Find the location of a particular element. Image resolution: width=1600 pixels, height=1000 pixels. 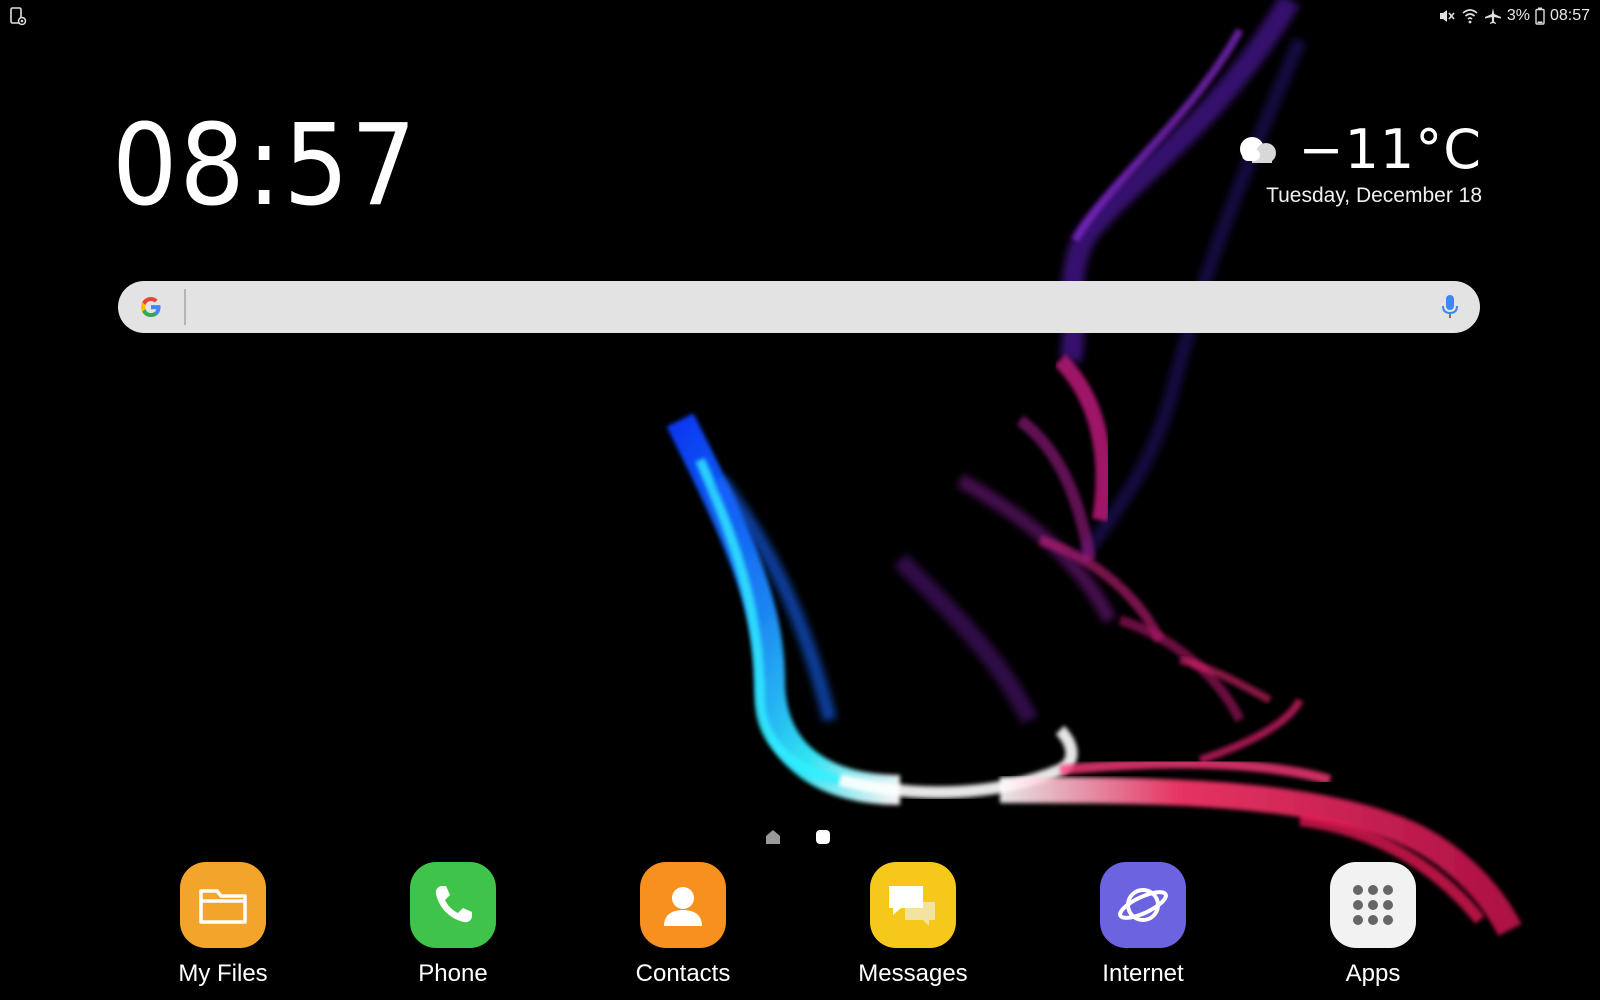

status-time: 08:57 is located at coordinates (1569, 15).